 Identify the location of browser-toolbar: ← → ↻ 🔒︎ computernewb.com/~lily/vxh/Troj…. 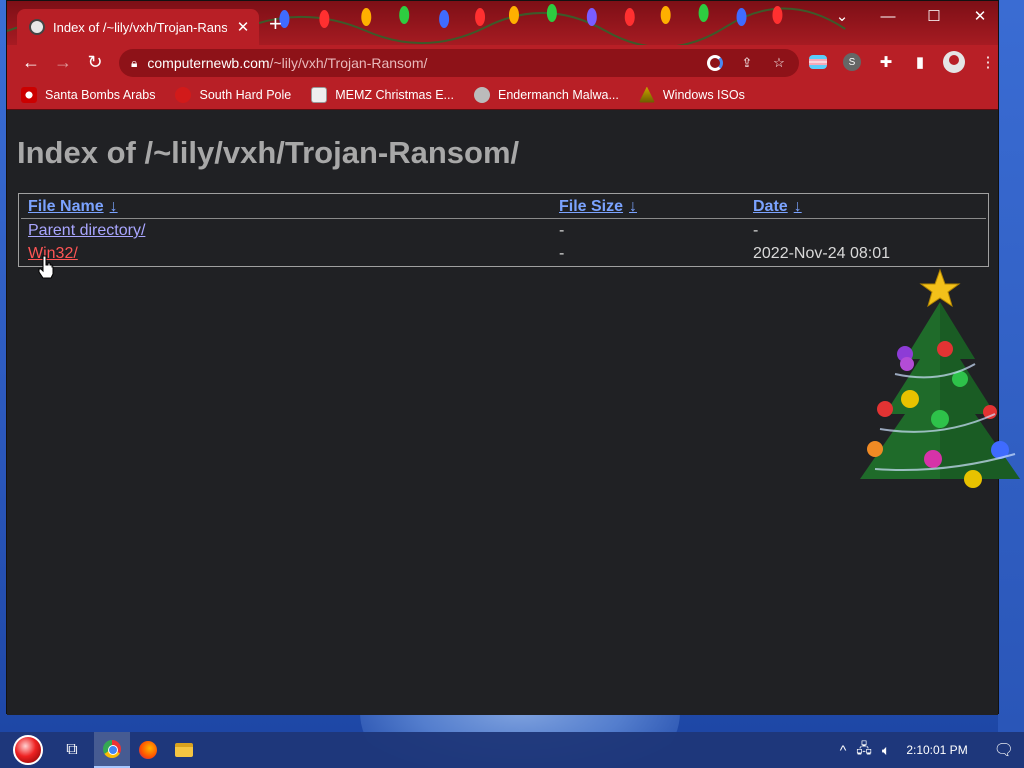
(502, 62).